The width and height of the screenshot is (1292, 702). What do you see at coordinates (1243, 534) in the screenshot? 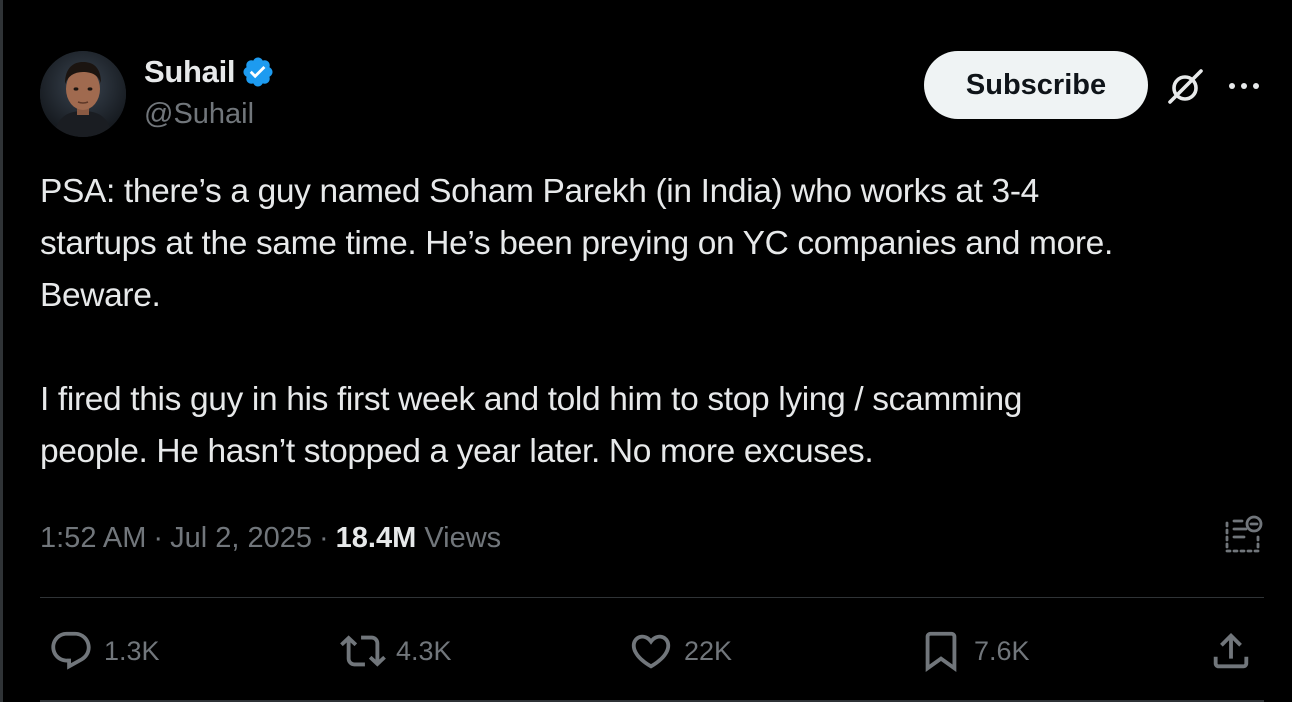
I see `analytics-icon` at bounding box center [1243, 534].